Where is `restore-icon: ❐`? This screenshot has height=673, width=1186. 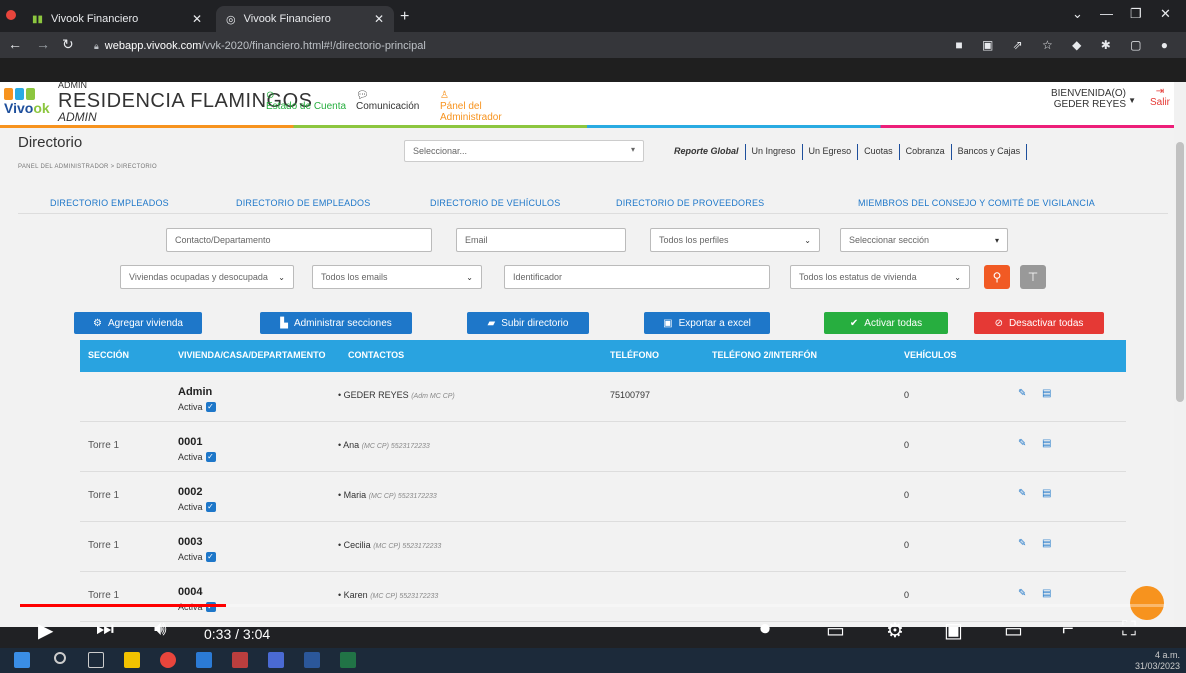 restore-icon: ❐ is located at coordinates (1136, 14).